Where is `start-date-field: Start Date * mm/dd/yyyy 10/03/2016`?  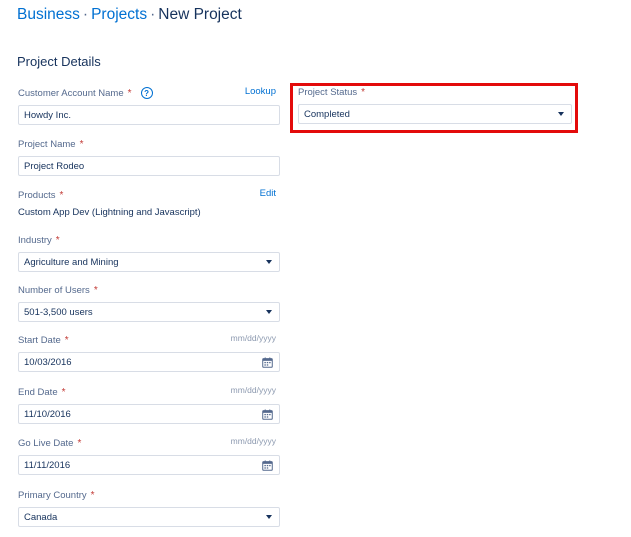 start-date-field: Start Date * mm/dd/yyyy 10/03/2016 is located at coordinates (149, 352).